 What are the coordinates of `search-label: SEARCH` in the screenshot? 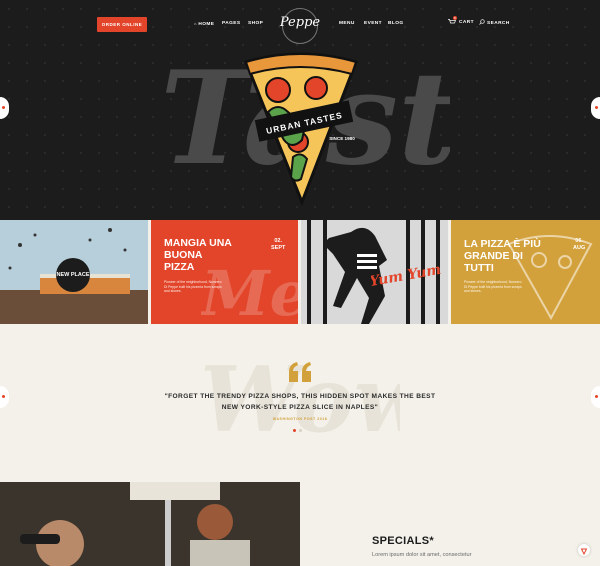 It's located at (498, 23).